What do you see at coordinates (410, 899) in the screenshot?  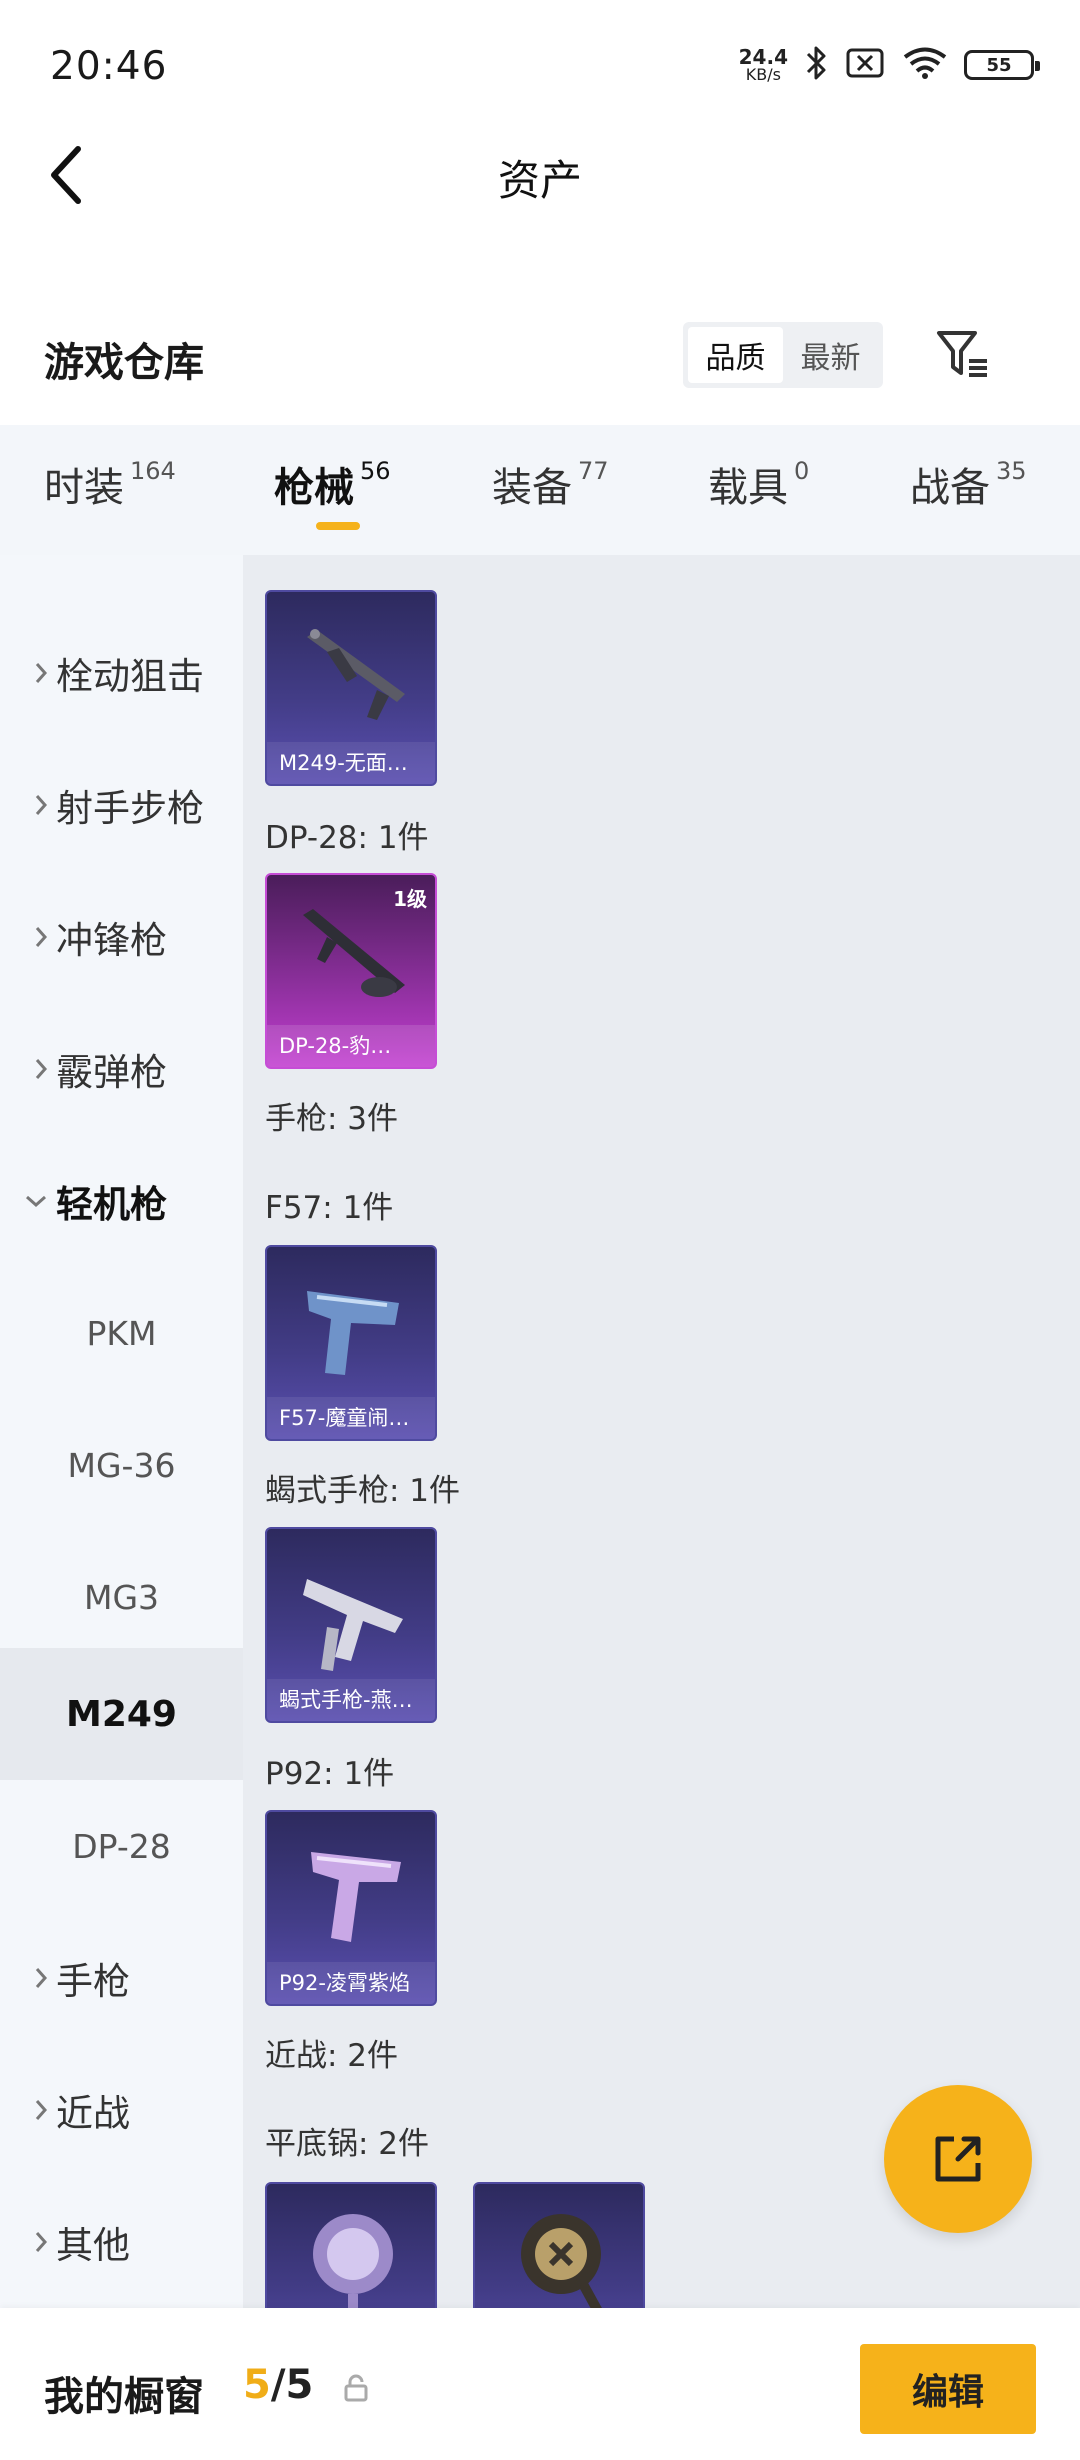 I see `item-level-badge: 1级` at bounding box center [410, 899].